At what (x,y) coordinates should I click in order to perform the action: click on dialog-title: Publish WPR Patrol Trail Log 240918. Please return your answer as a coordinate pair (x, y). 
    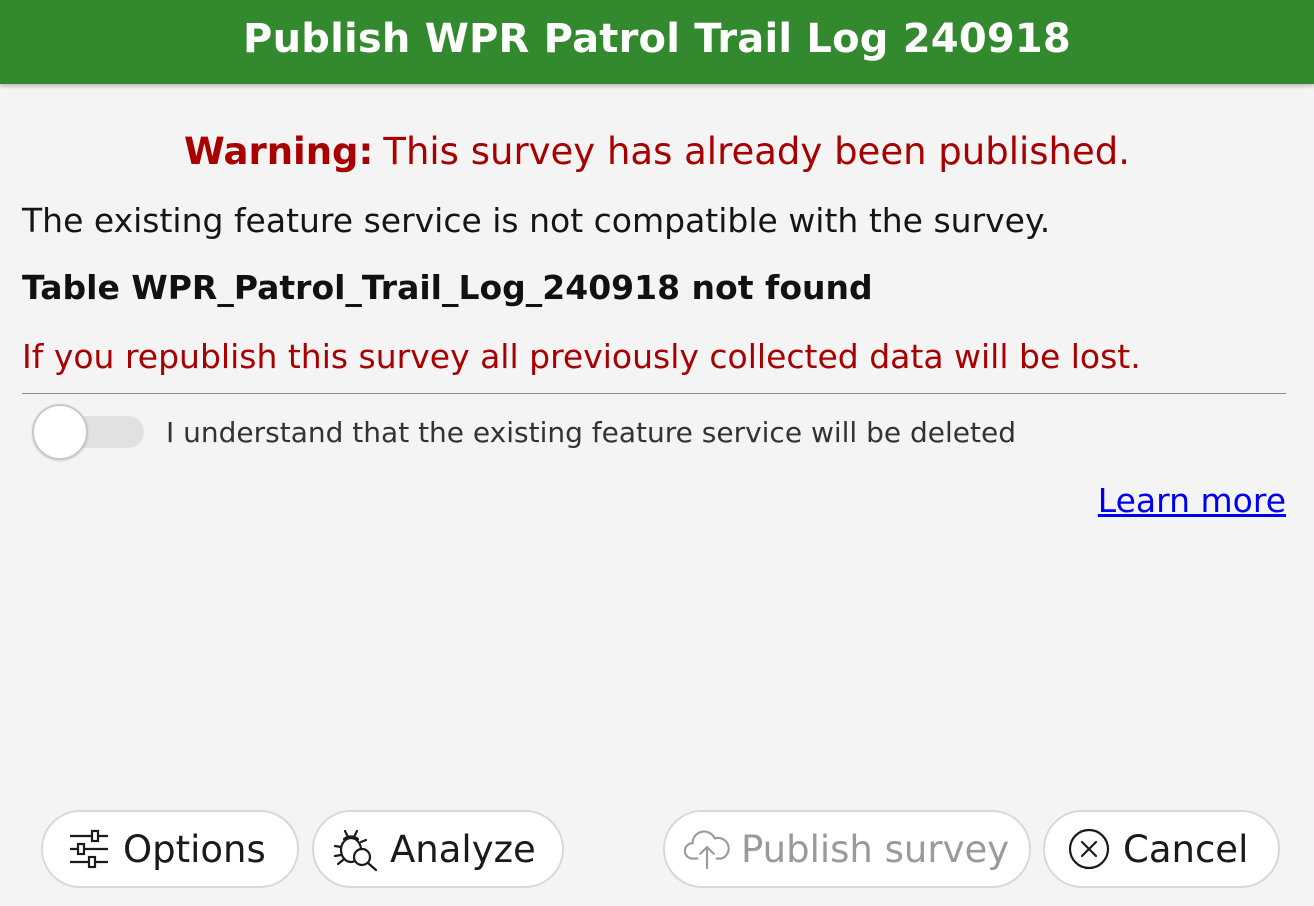
    Looking at the image, I should click on (657, 39).